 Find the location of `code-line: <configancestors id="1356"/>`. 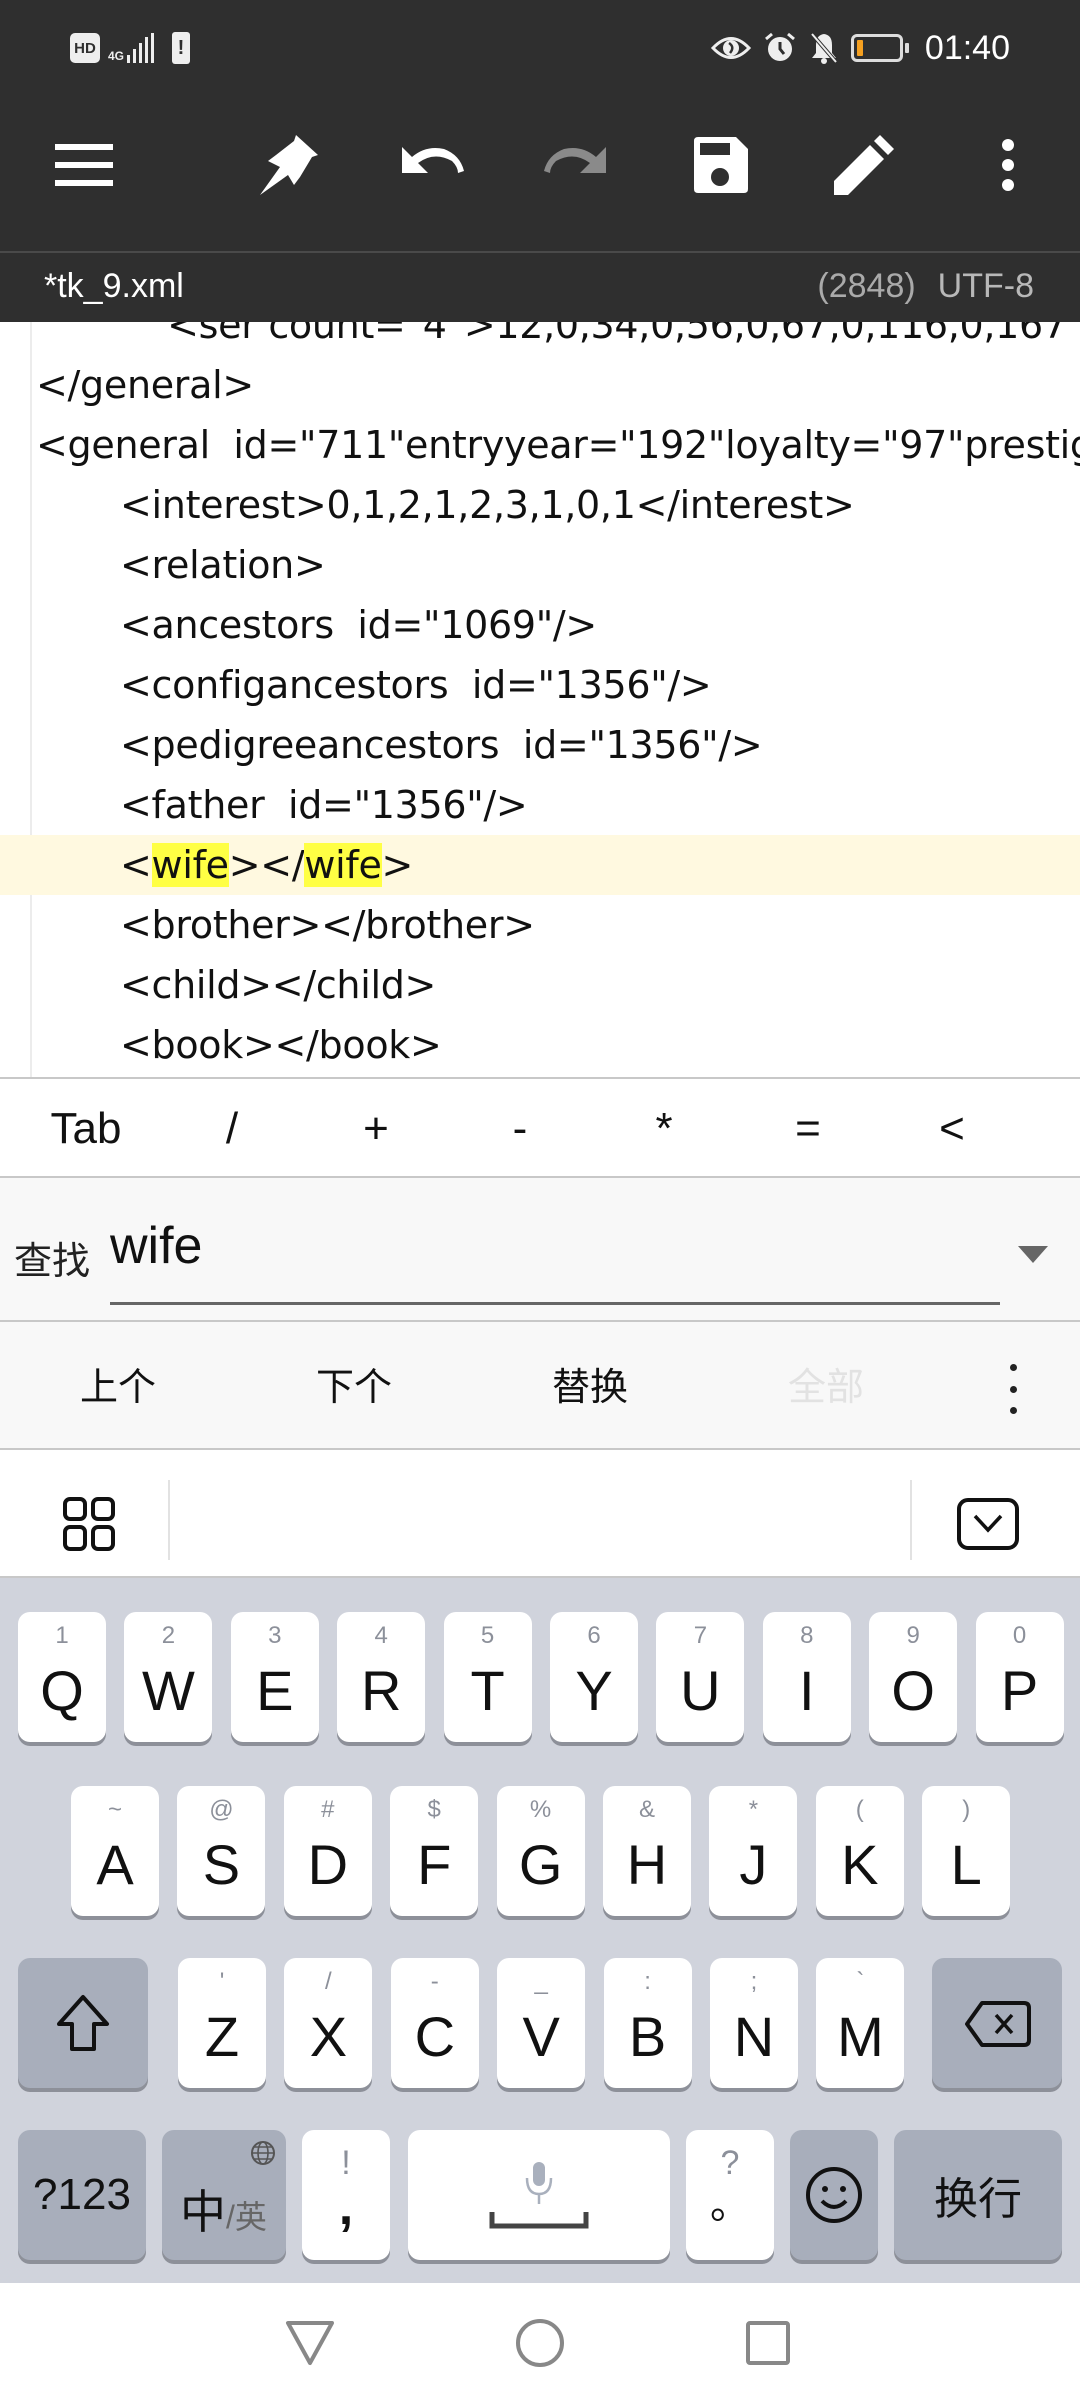

code-line: <configancestors id="1356"/> is located at coordinates (540, 685).